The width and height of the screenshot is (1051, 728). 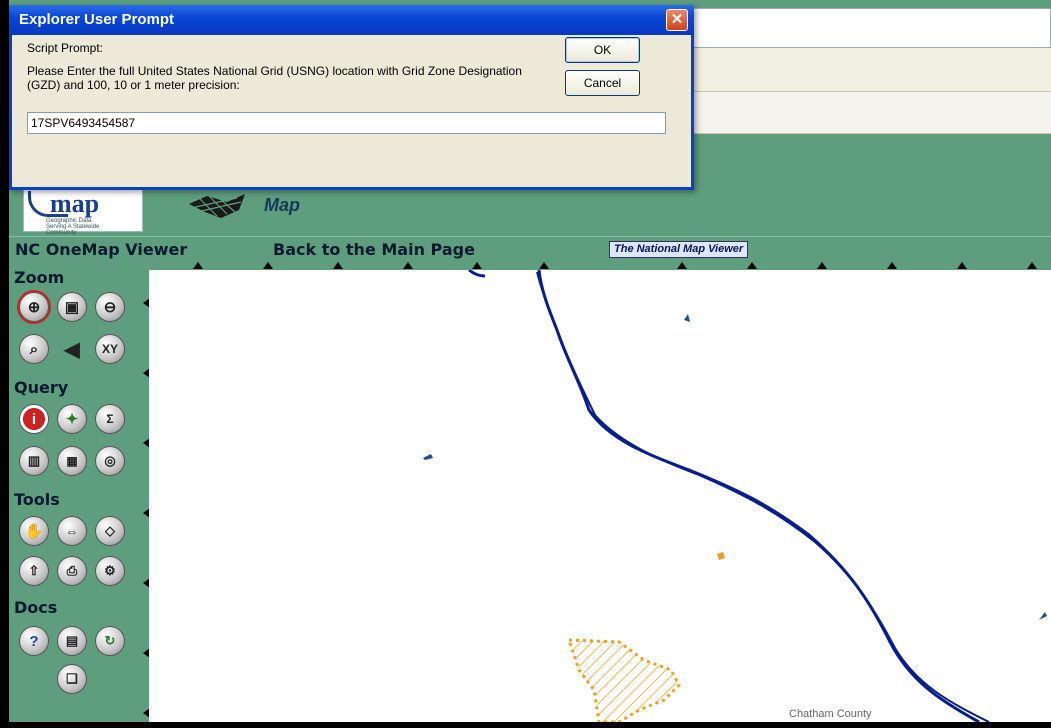 I want to click on nc-onemap-viewer-link: NC OneMap Viewer, so click(x=101, y=249).